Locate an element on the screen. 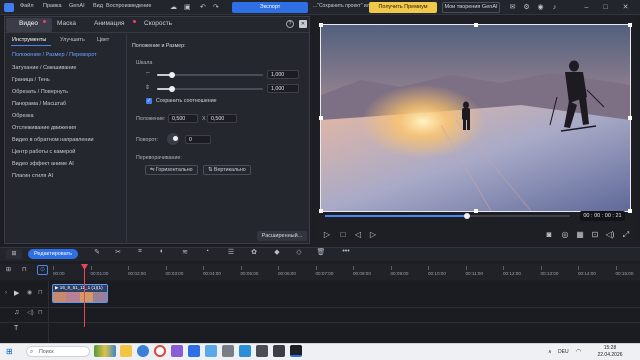 This screenshot has height=360, width=640. app-logo-icon is located at coordinates (9, 7).